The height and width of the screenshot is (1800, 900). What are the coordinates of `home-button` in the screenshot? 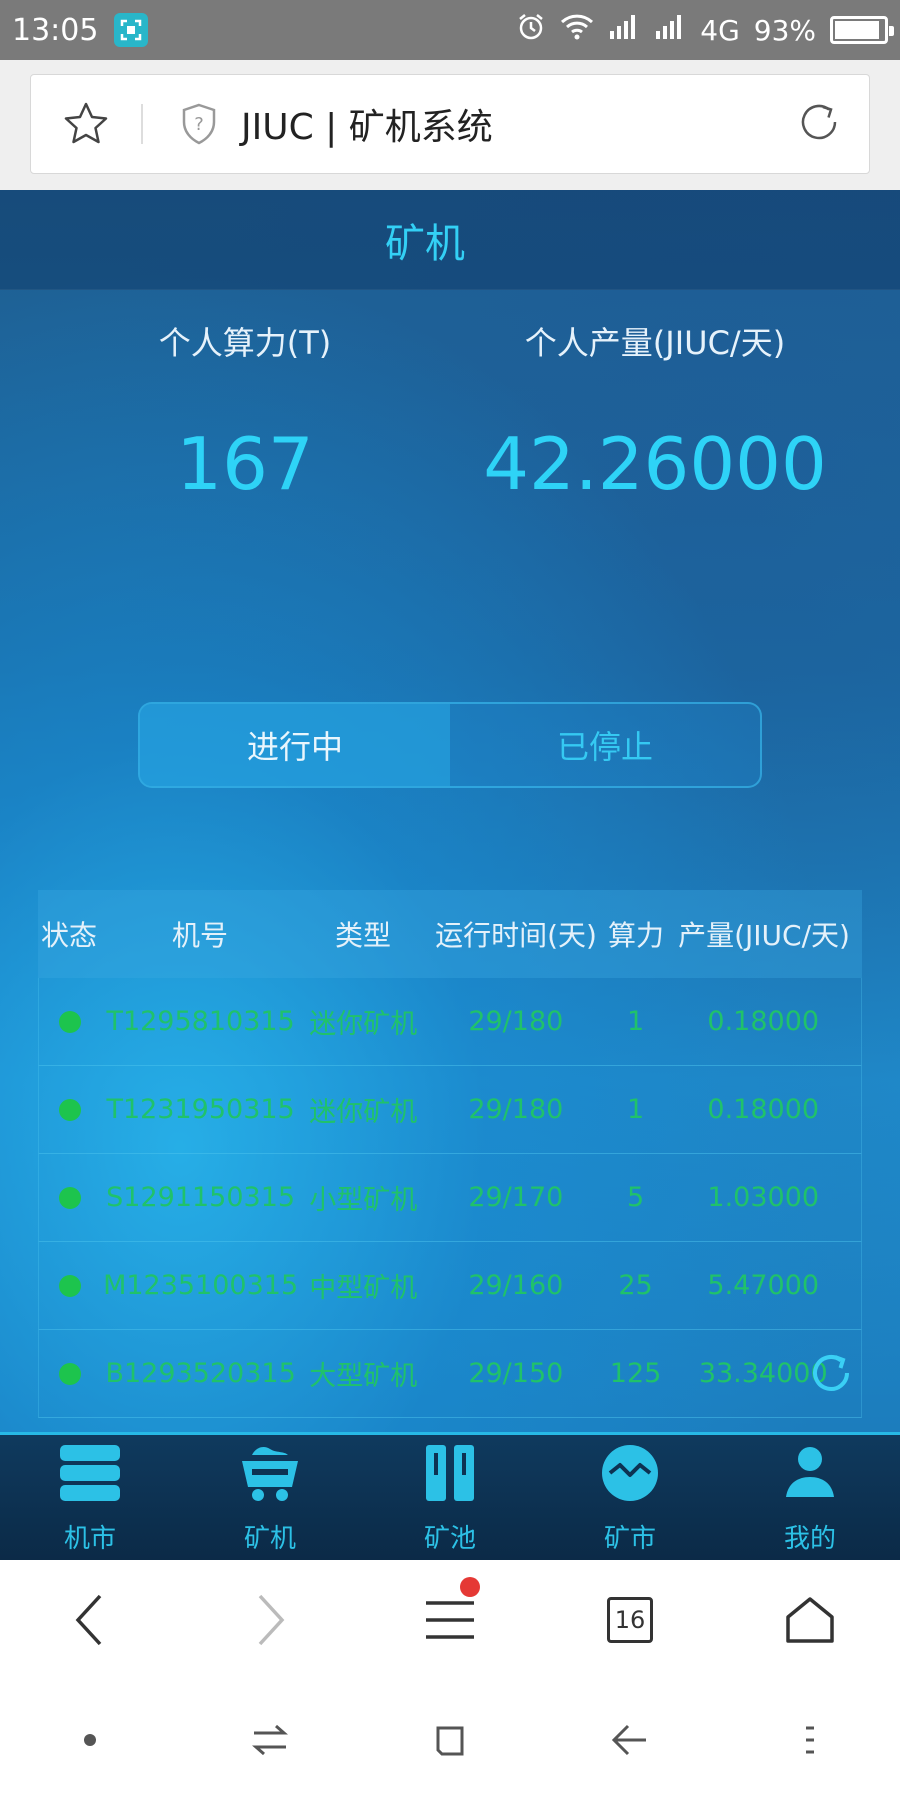 It's located at (810, 1620).